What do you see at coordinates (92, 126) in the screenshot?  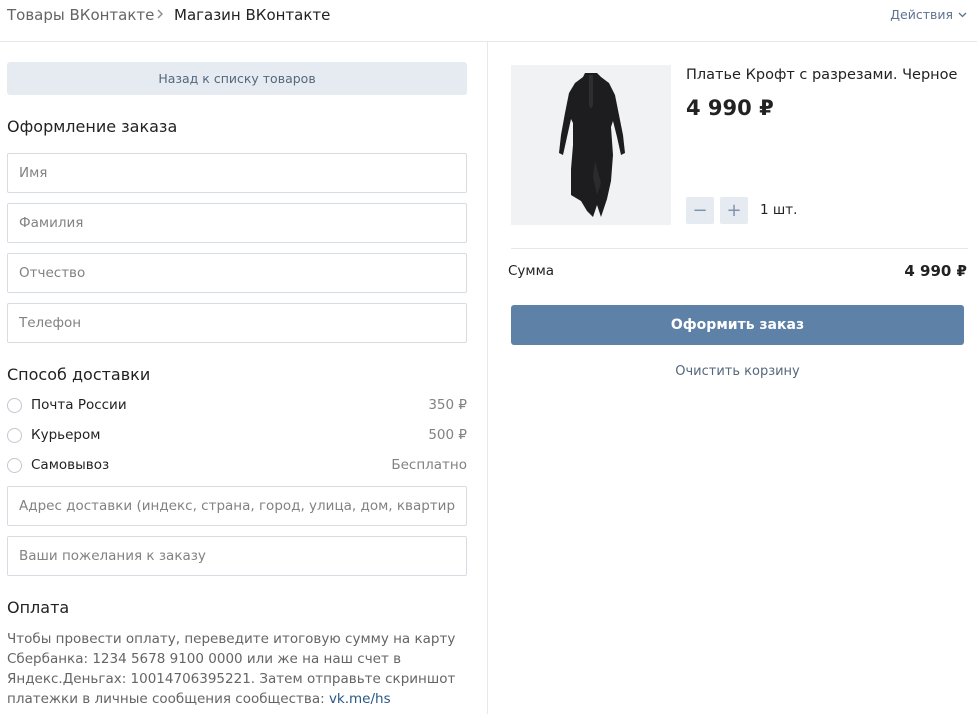 I see `order-form-title: Оформление заказа` at bounding box center [92, 126].